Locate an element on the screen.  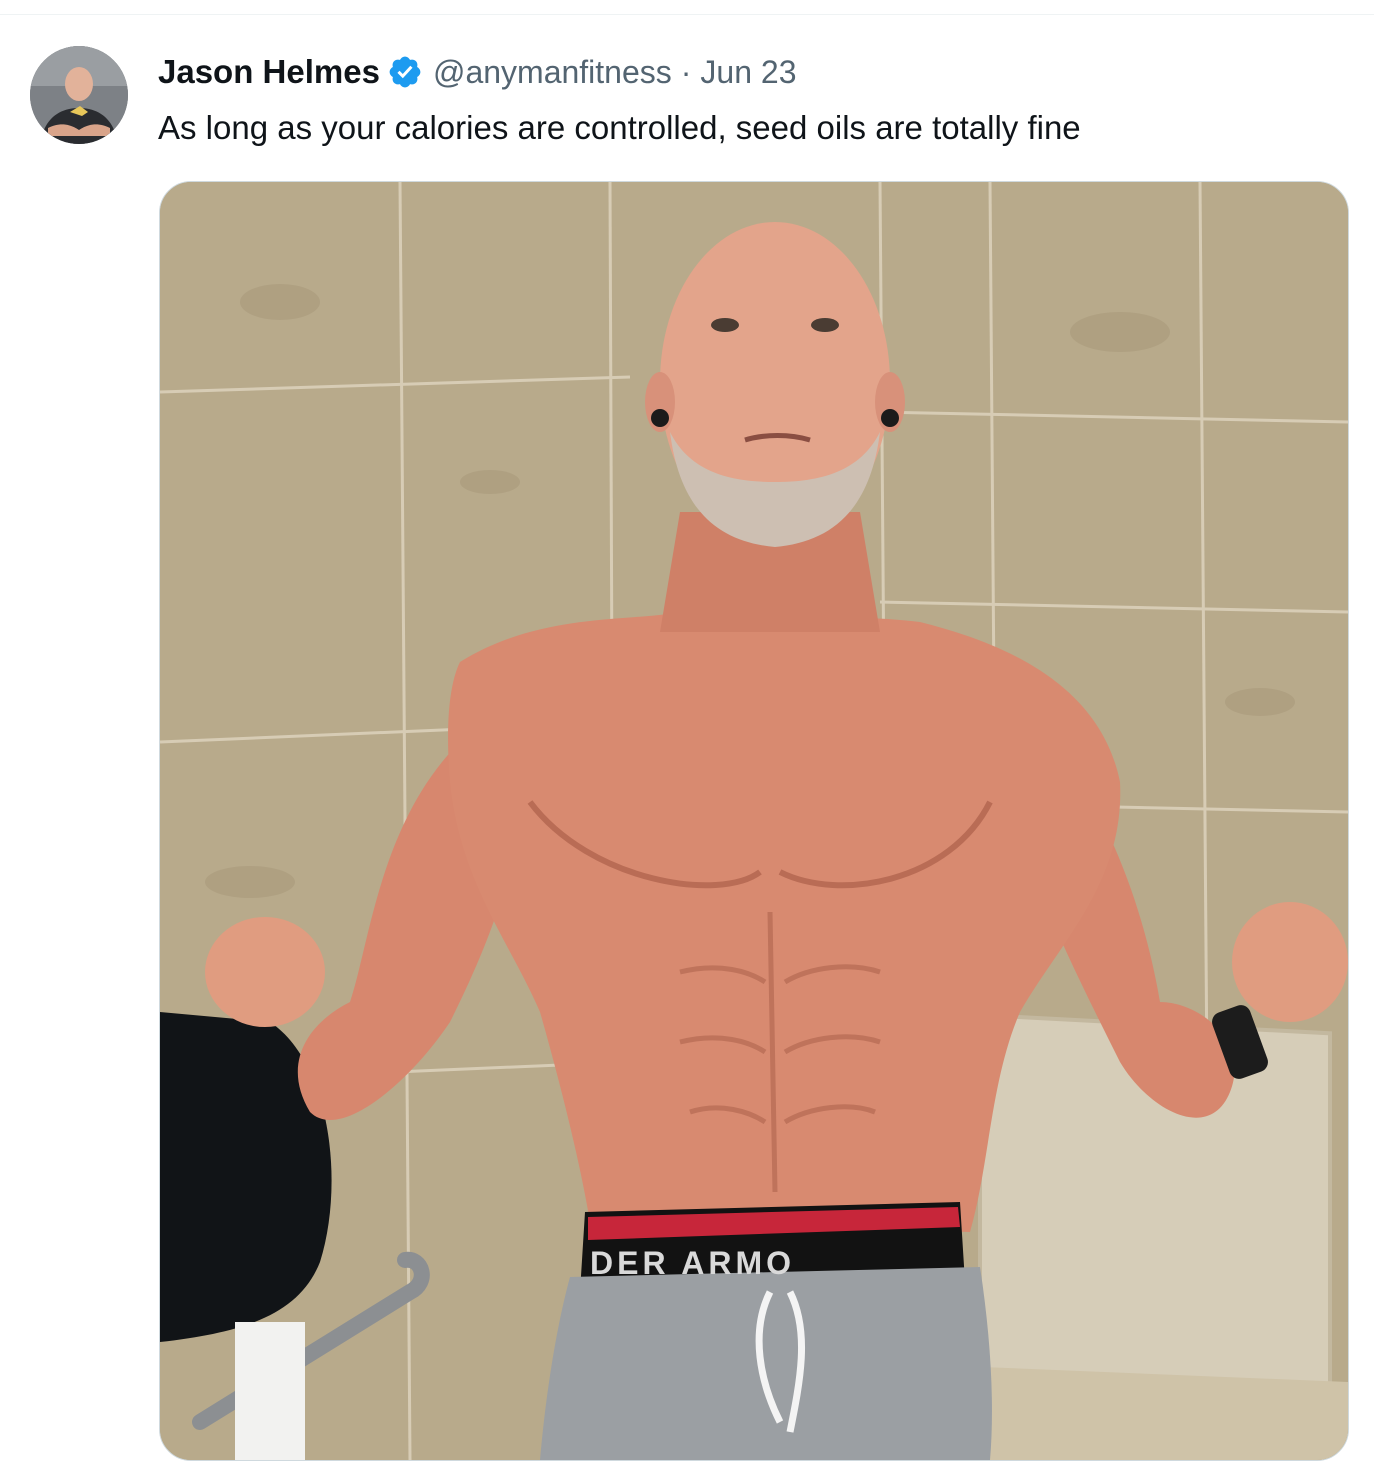
profile-photo-avatar-icon is located at coordinates (79, 95).